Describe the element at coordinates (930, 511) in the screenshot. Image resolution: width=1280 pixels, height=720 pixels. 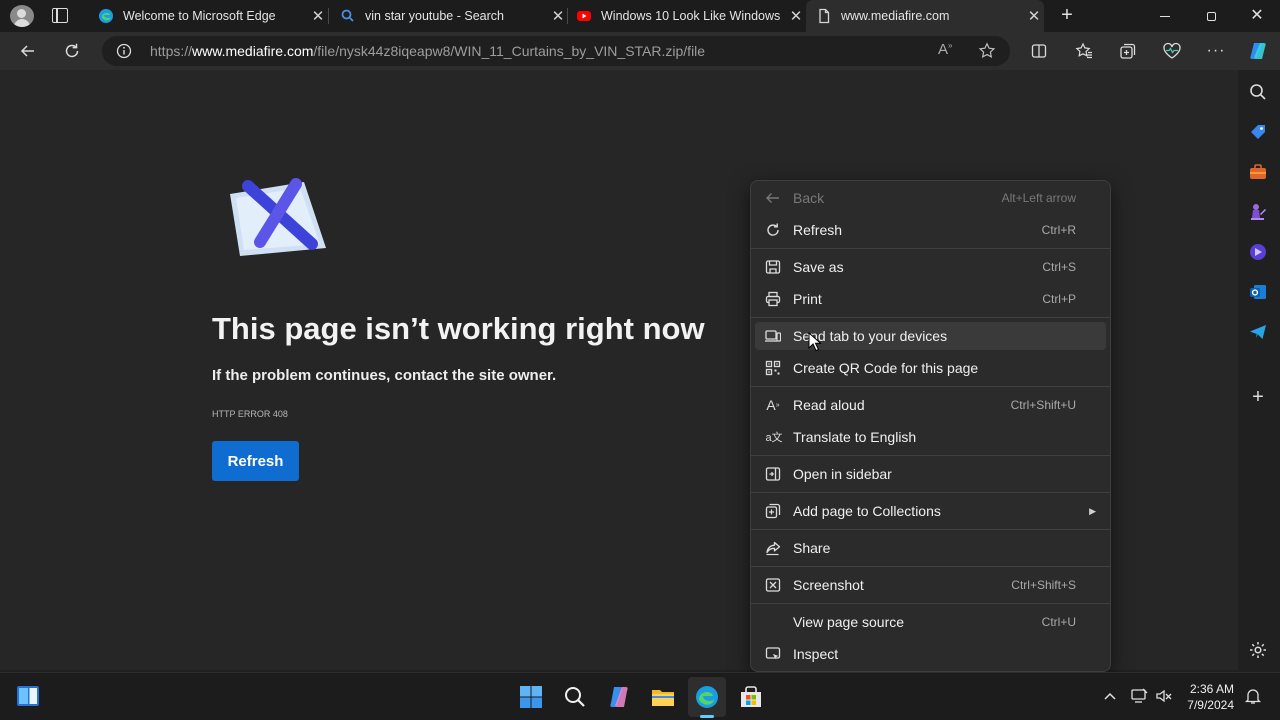
I see `menu-item-add-to-collections: Add page to Collections ▶` at that location.